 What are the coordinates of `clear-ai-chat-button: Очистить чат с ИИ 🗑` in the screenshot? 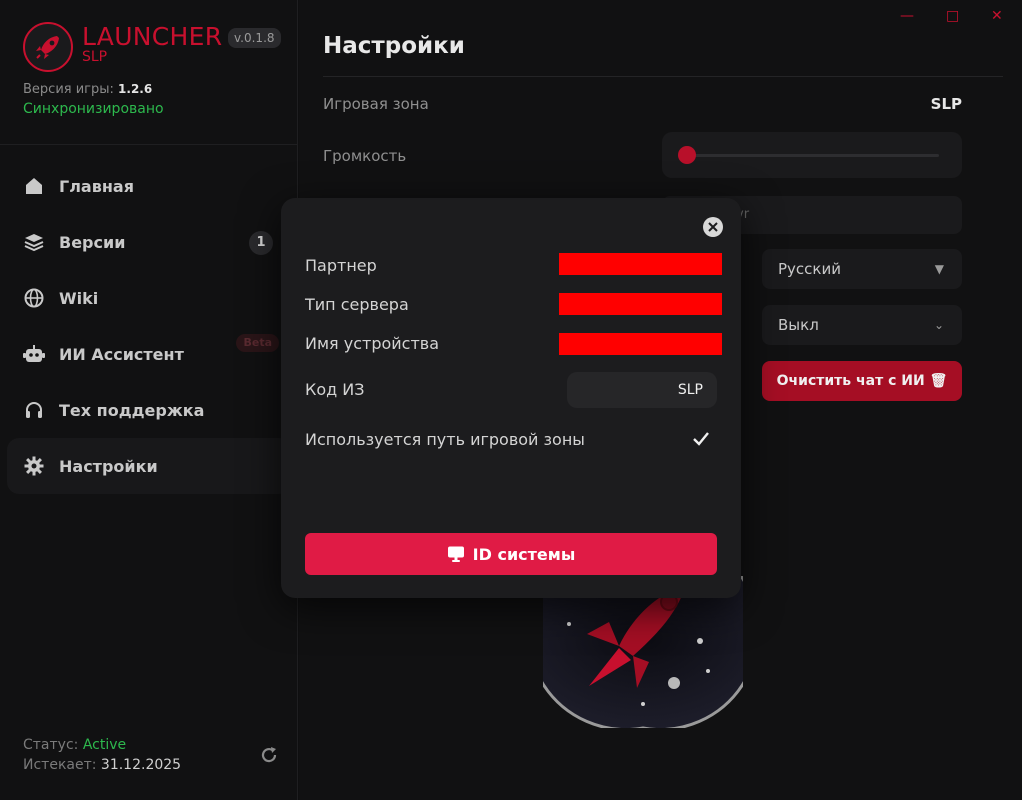 It's located at (862, 381).